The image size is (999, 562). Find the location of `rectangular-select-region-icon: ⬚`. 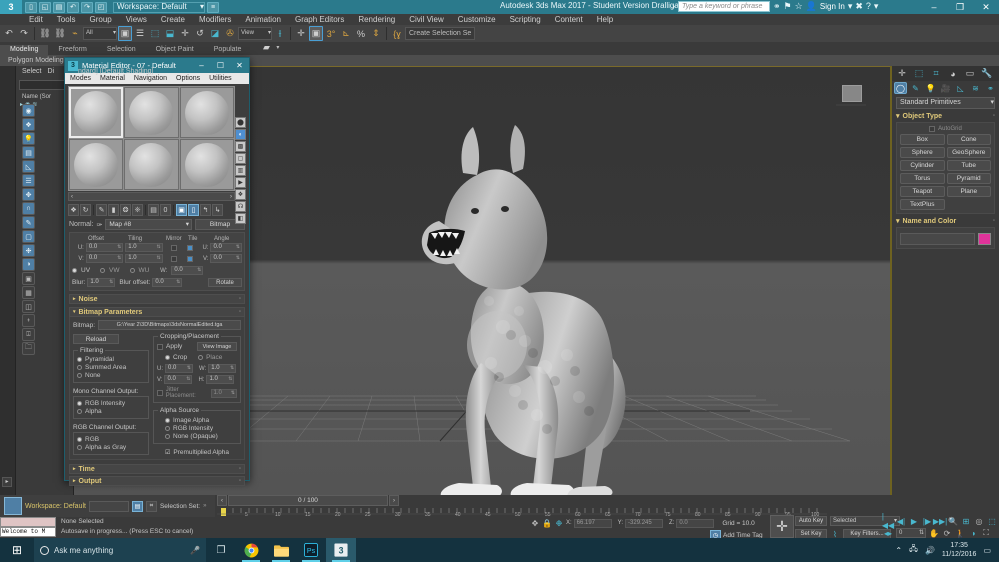

rectangular-select-region-icon: ⬚ is located at coordinates (155, 33).